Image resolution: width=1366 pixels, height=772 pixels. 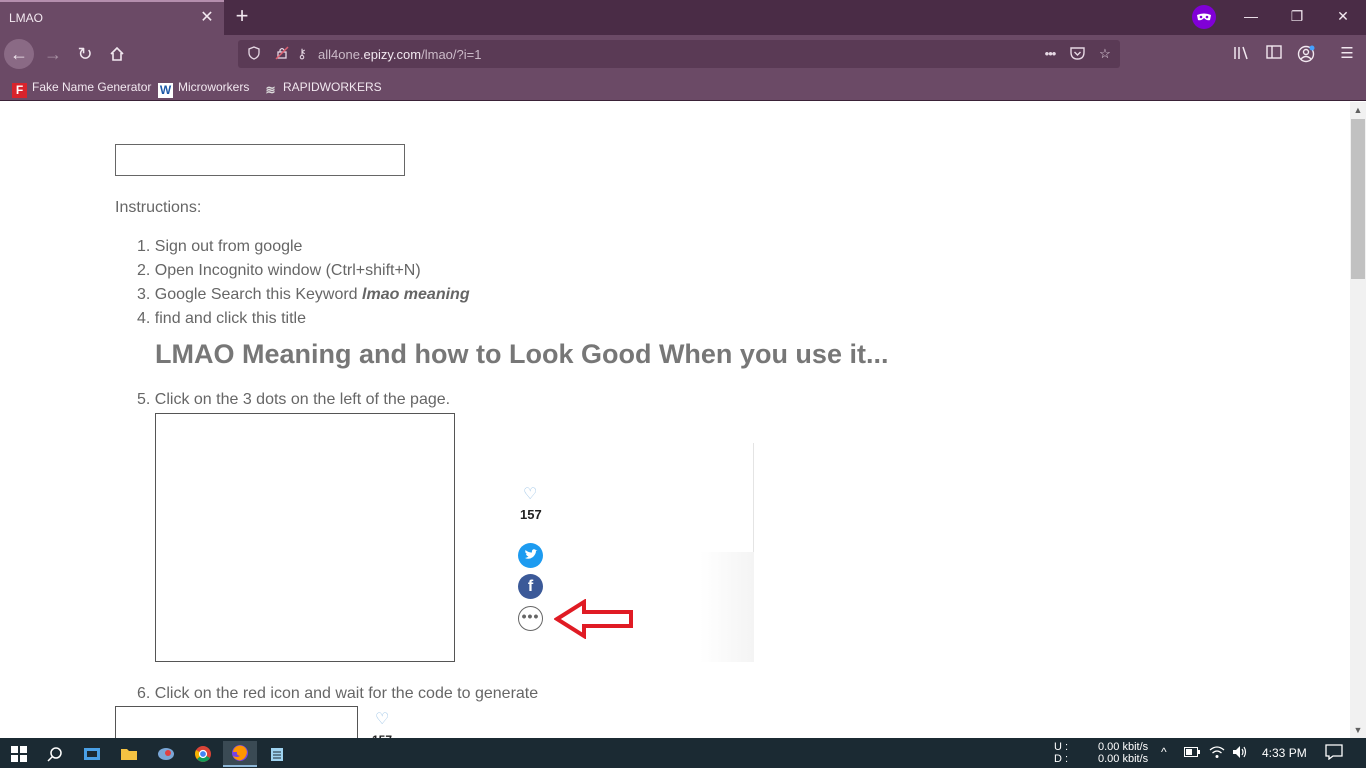 I want to click on pocket-icon, so click(x=1077, y=54).